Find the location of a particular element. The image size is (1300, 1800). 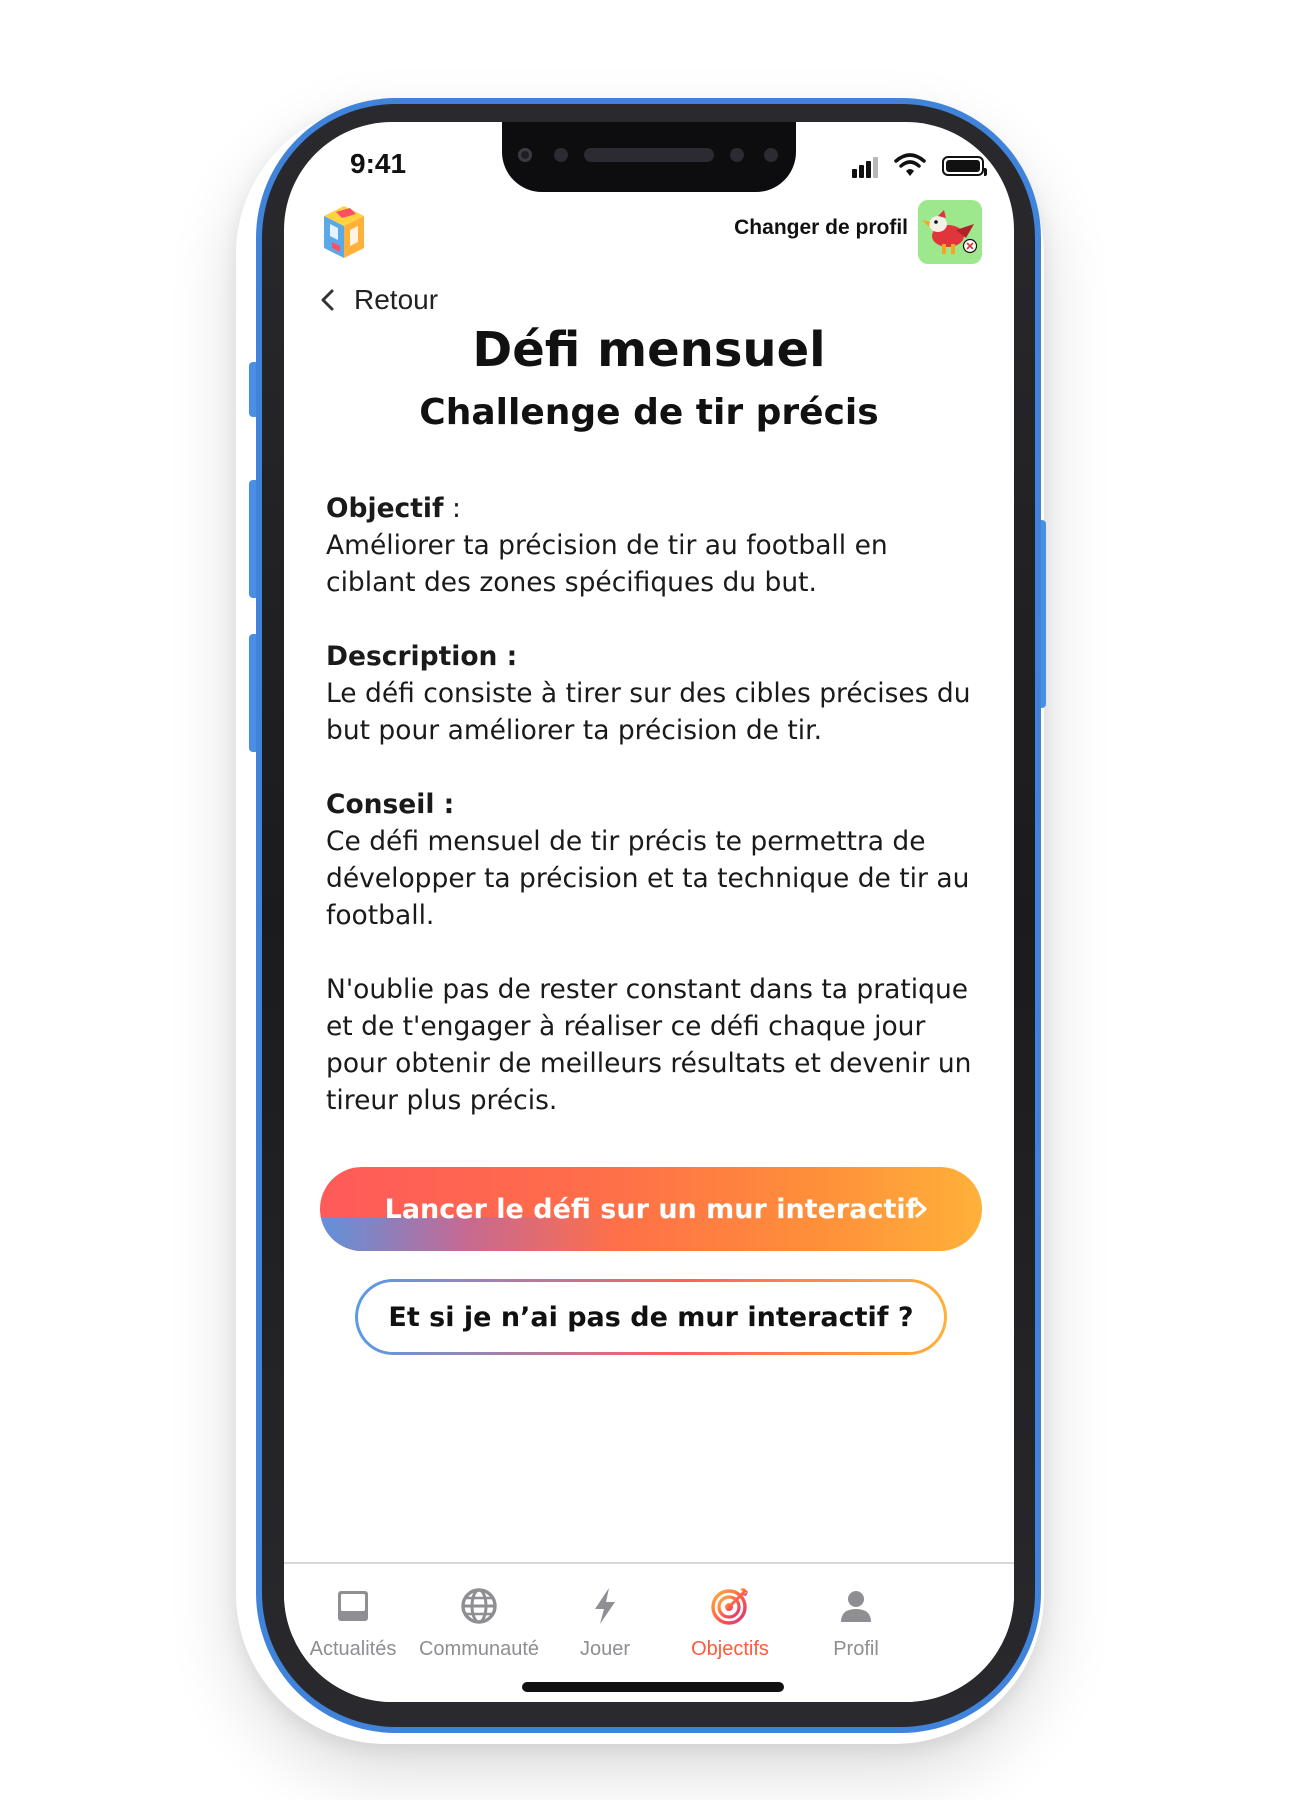

globe-icon is located at coordinates (479, 1606).